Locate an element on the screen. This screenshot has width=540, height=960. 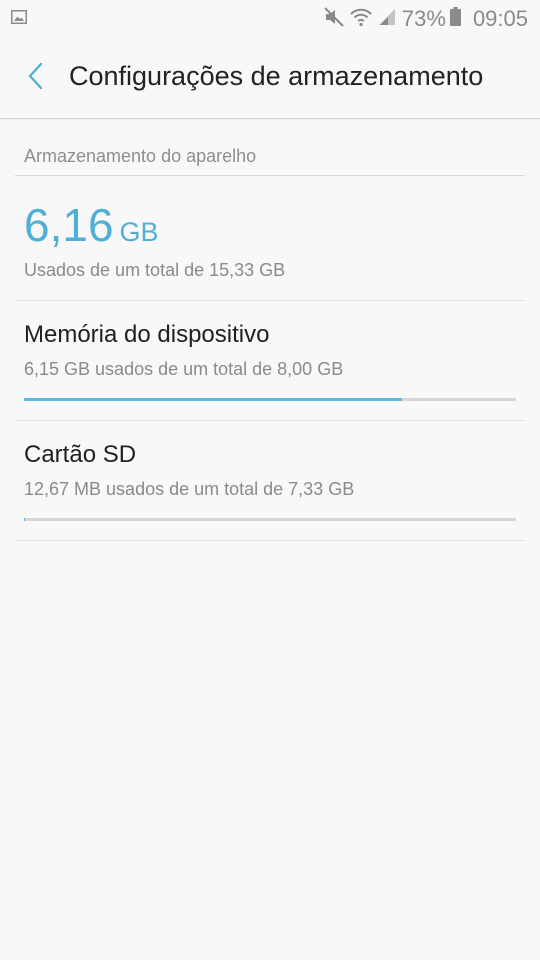
total-used-unit: GB is located at coordinates (139, 232).